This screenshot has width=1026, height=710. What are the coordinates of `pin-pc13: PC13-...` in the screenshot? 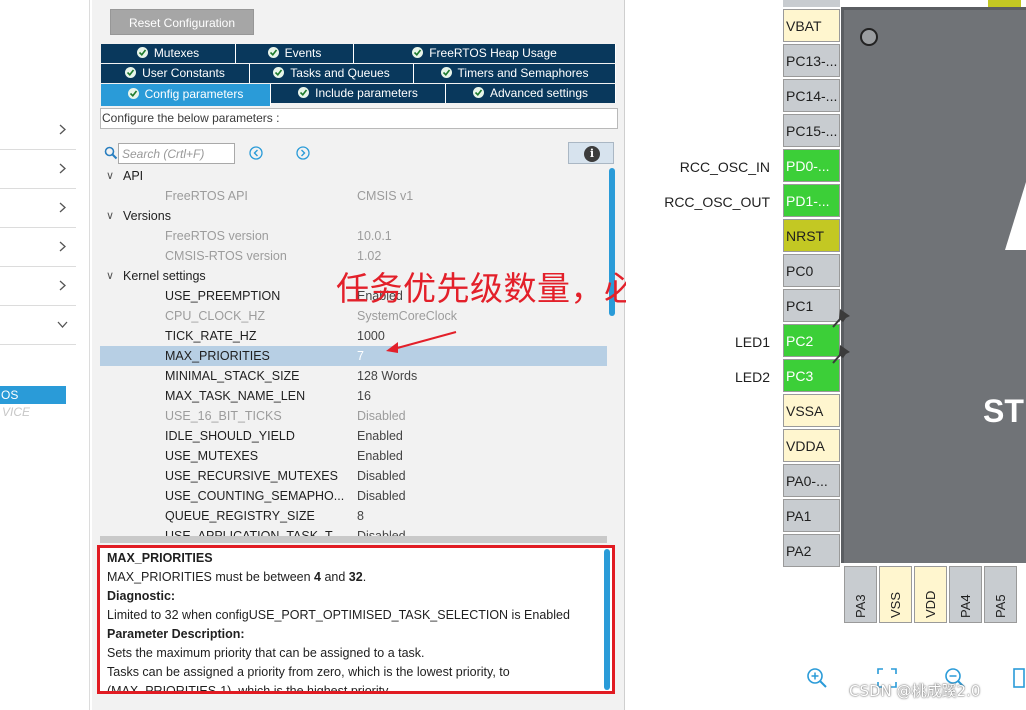 It's located at (811, 60).